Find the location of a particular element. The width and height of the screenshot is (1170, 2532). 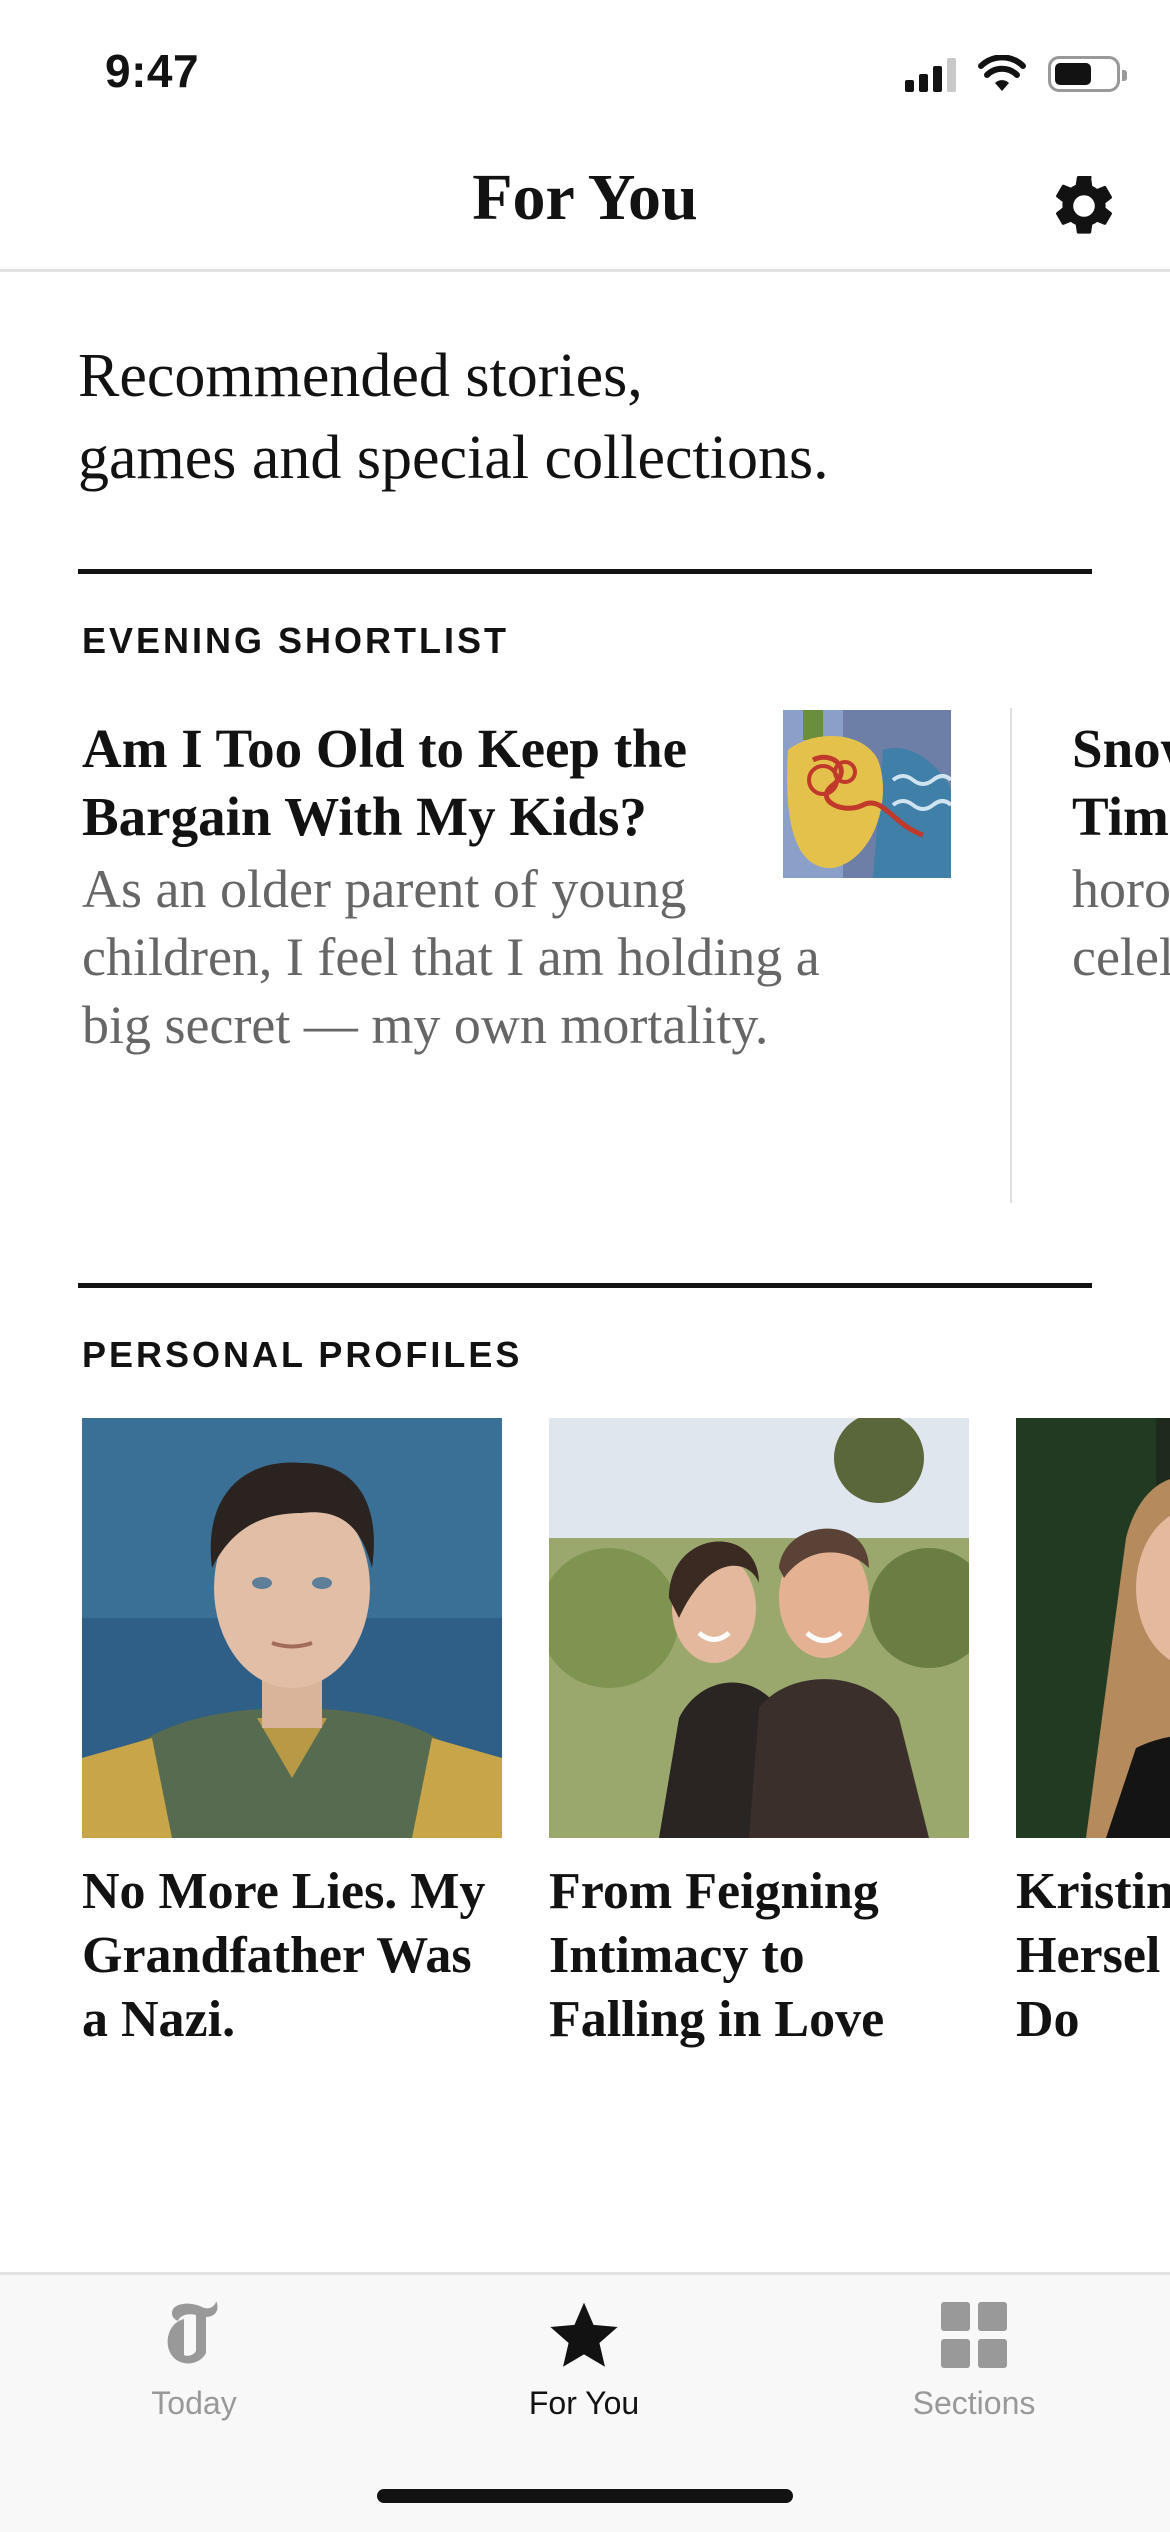

tab-for-you: For You is located at coordinates (584, 2358).